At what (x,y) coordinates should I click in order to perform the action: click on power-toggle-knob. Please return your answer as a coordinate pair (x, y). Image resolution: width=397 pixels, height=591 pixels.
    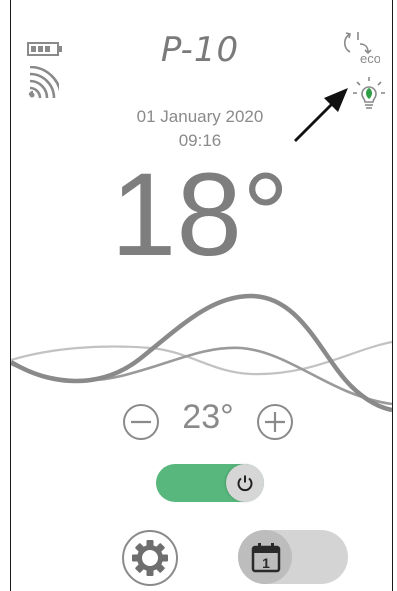
    Looking at the image, I should click on (245, 483).